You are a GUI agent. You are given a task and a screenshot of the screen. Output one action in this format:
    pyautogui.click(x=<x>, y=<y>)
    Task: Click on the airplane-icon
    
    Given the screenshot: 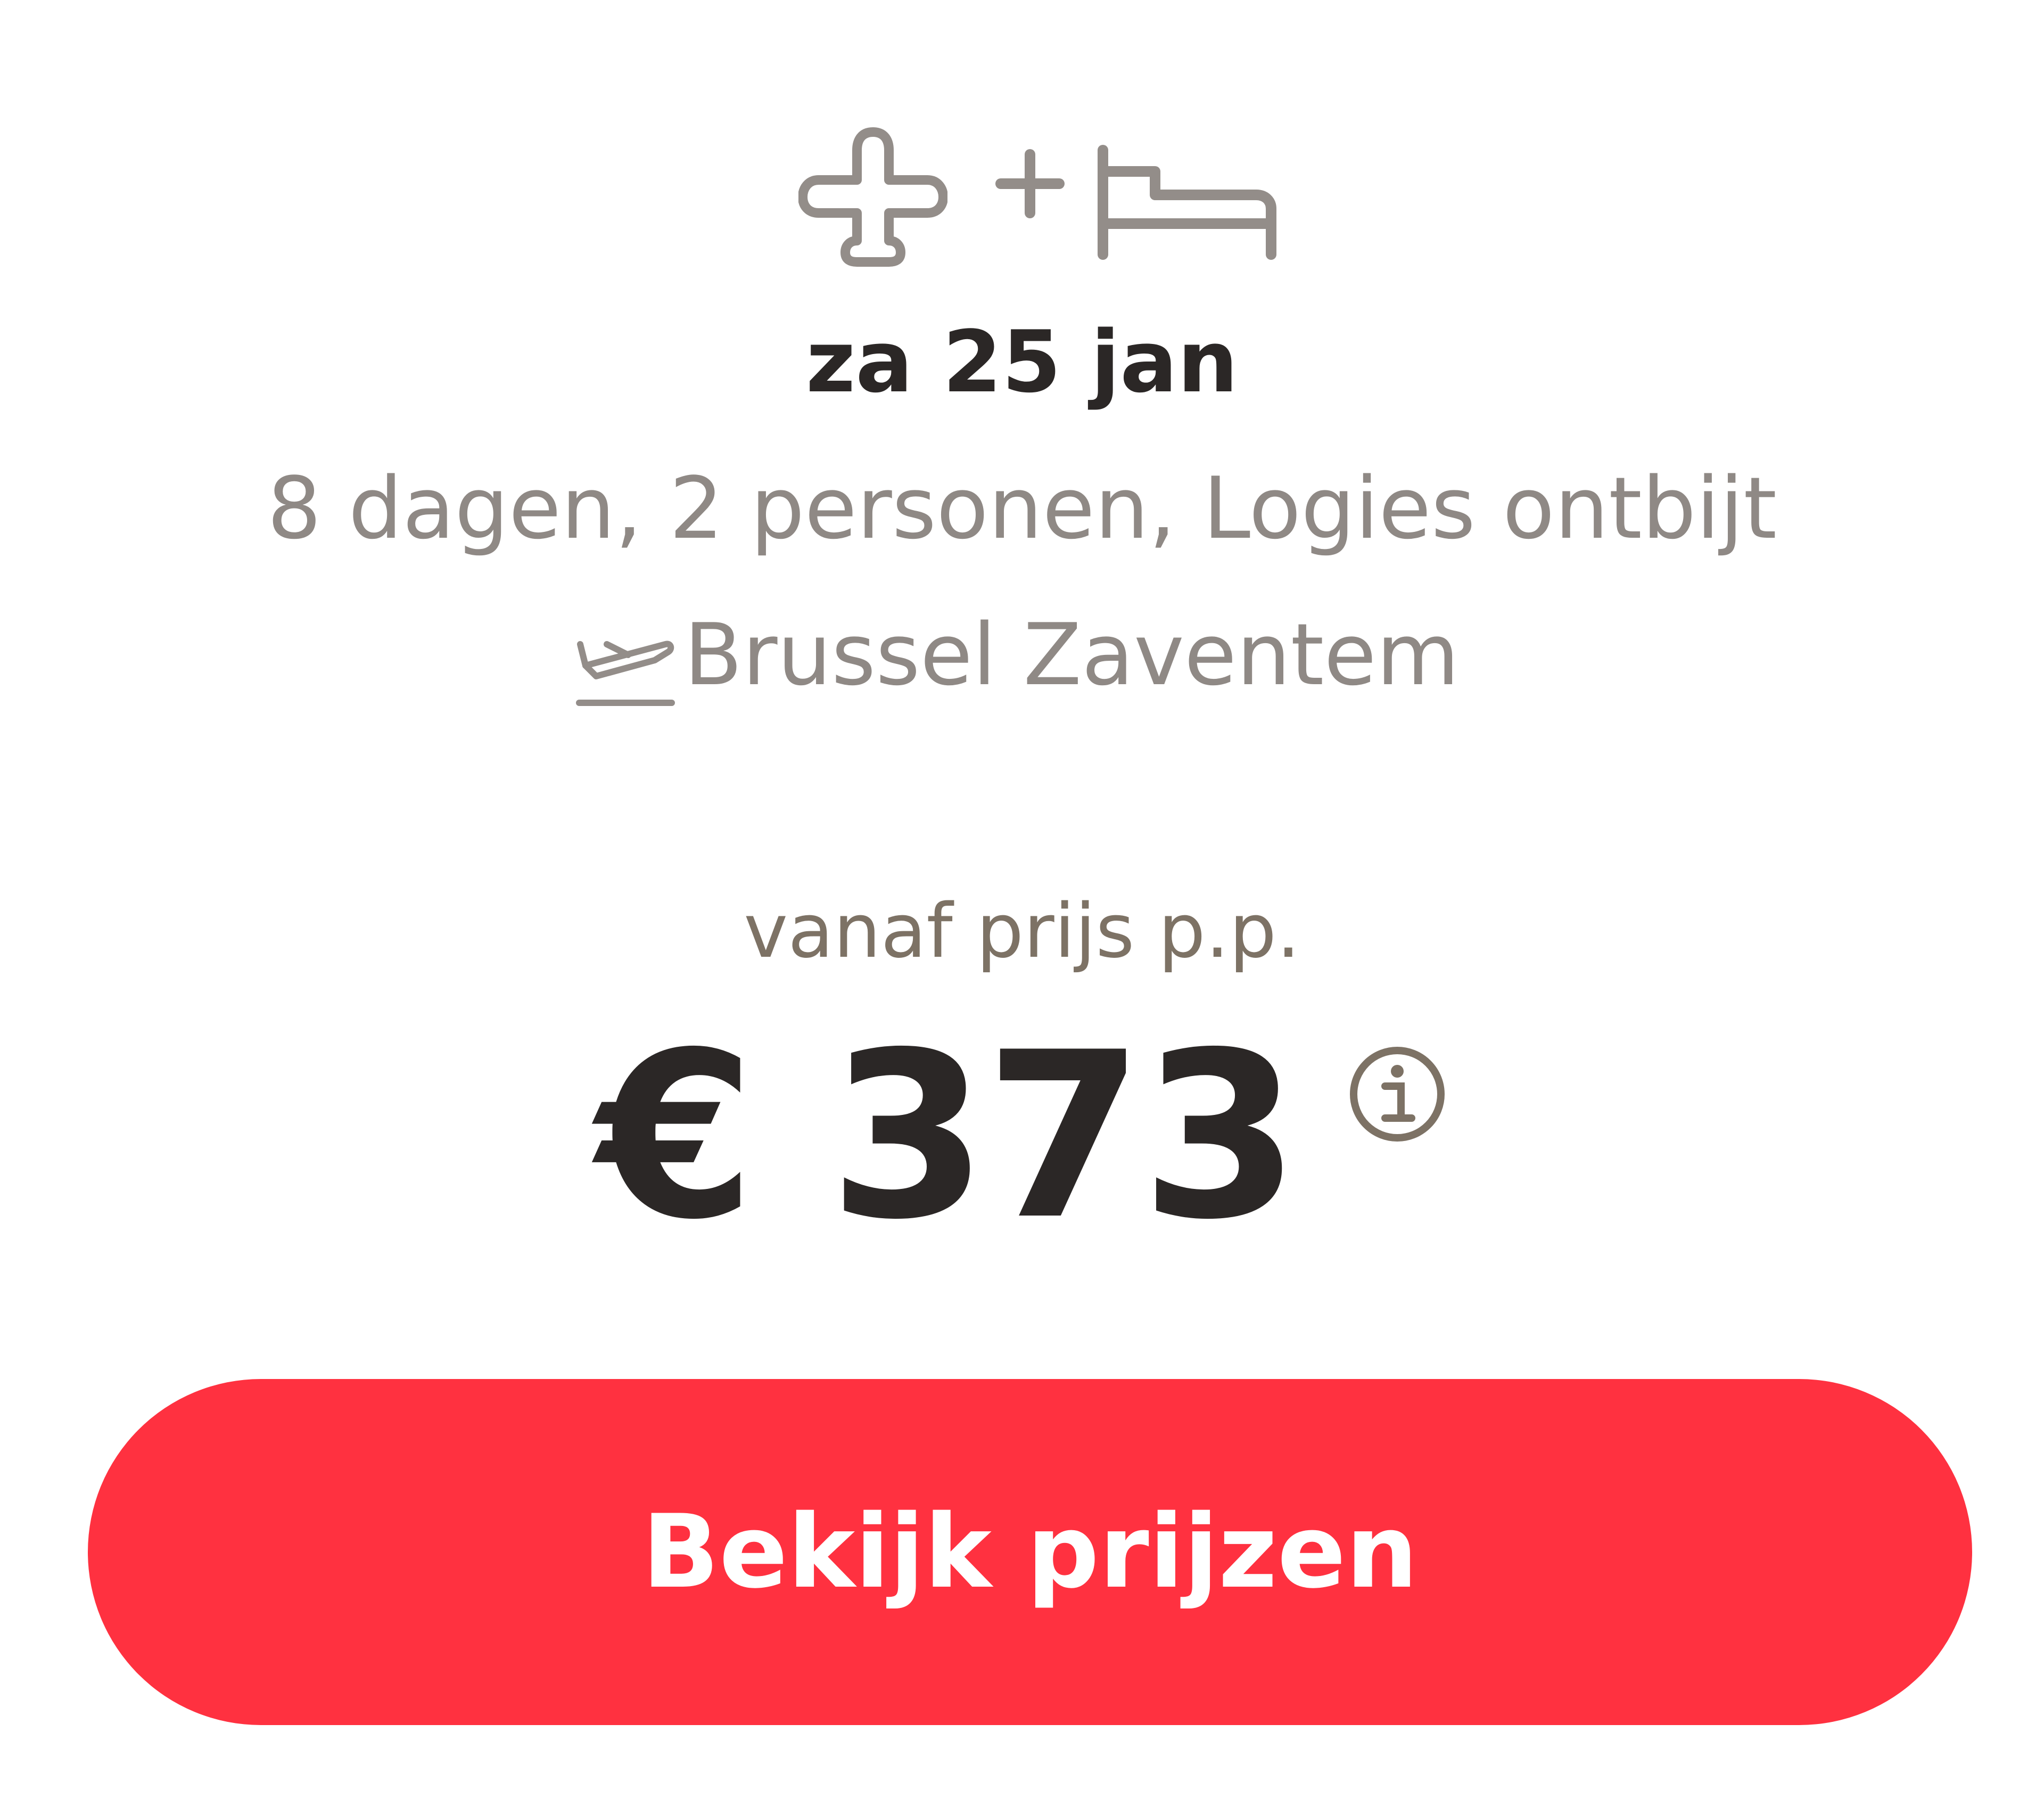 What is the action you would take?
    pyautogui.click(x=872, y=197)
    